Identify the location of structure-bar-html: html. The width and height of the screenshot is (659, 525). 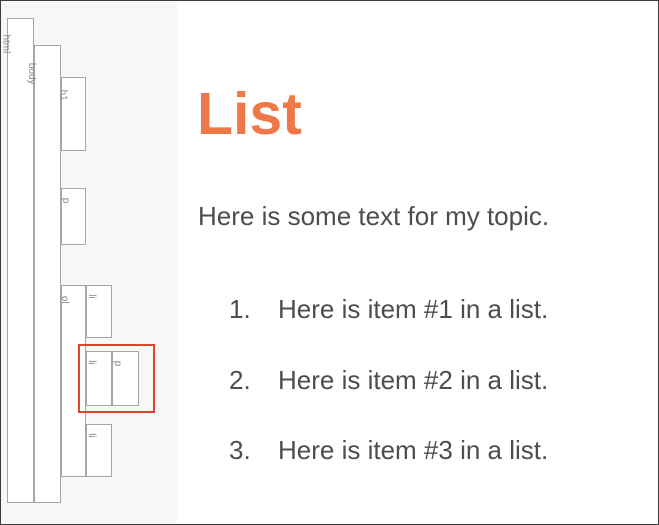
(17, 260).